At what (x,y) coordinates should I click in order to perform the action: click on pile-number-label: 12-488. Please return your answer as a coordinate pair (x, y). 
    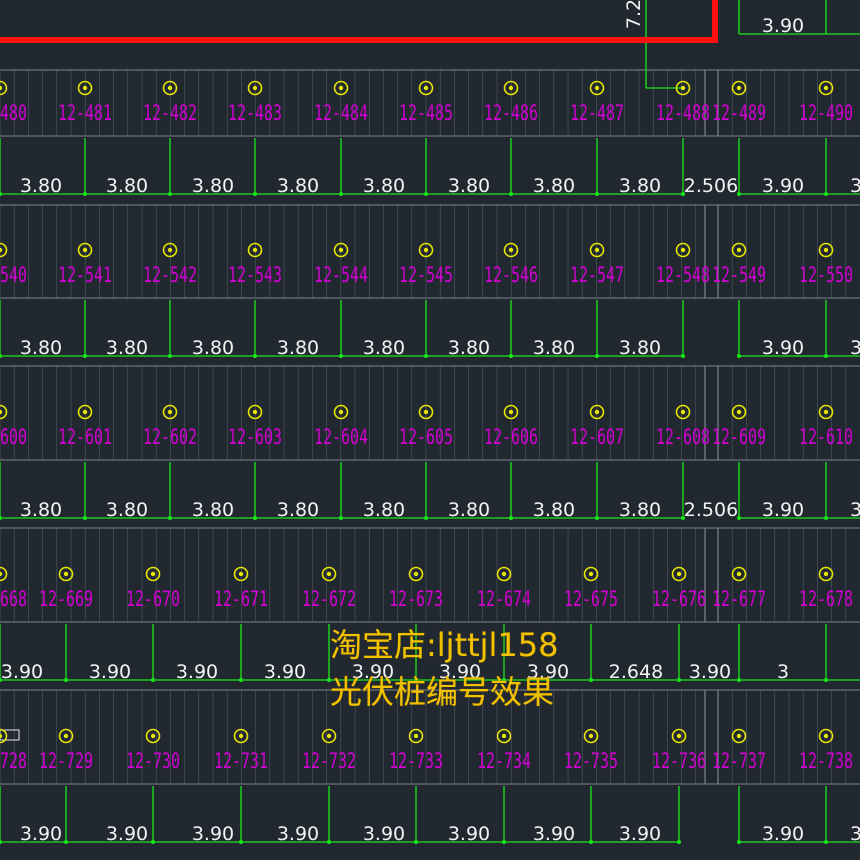
    Looking at the image, I should click on (683, 113).